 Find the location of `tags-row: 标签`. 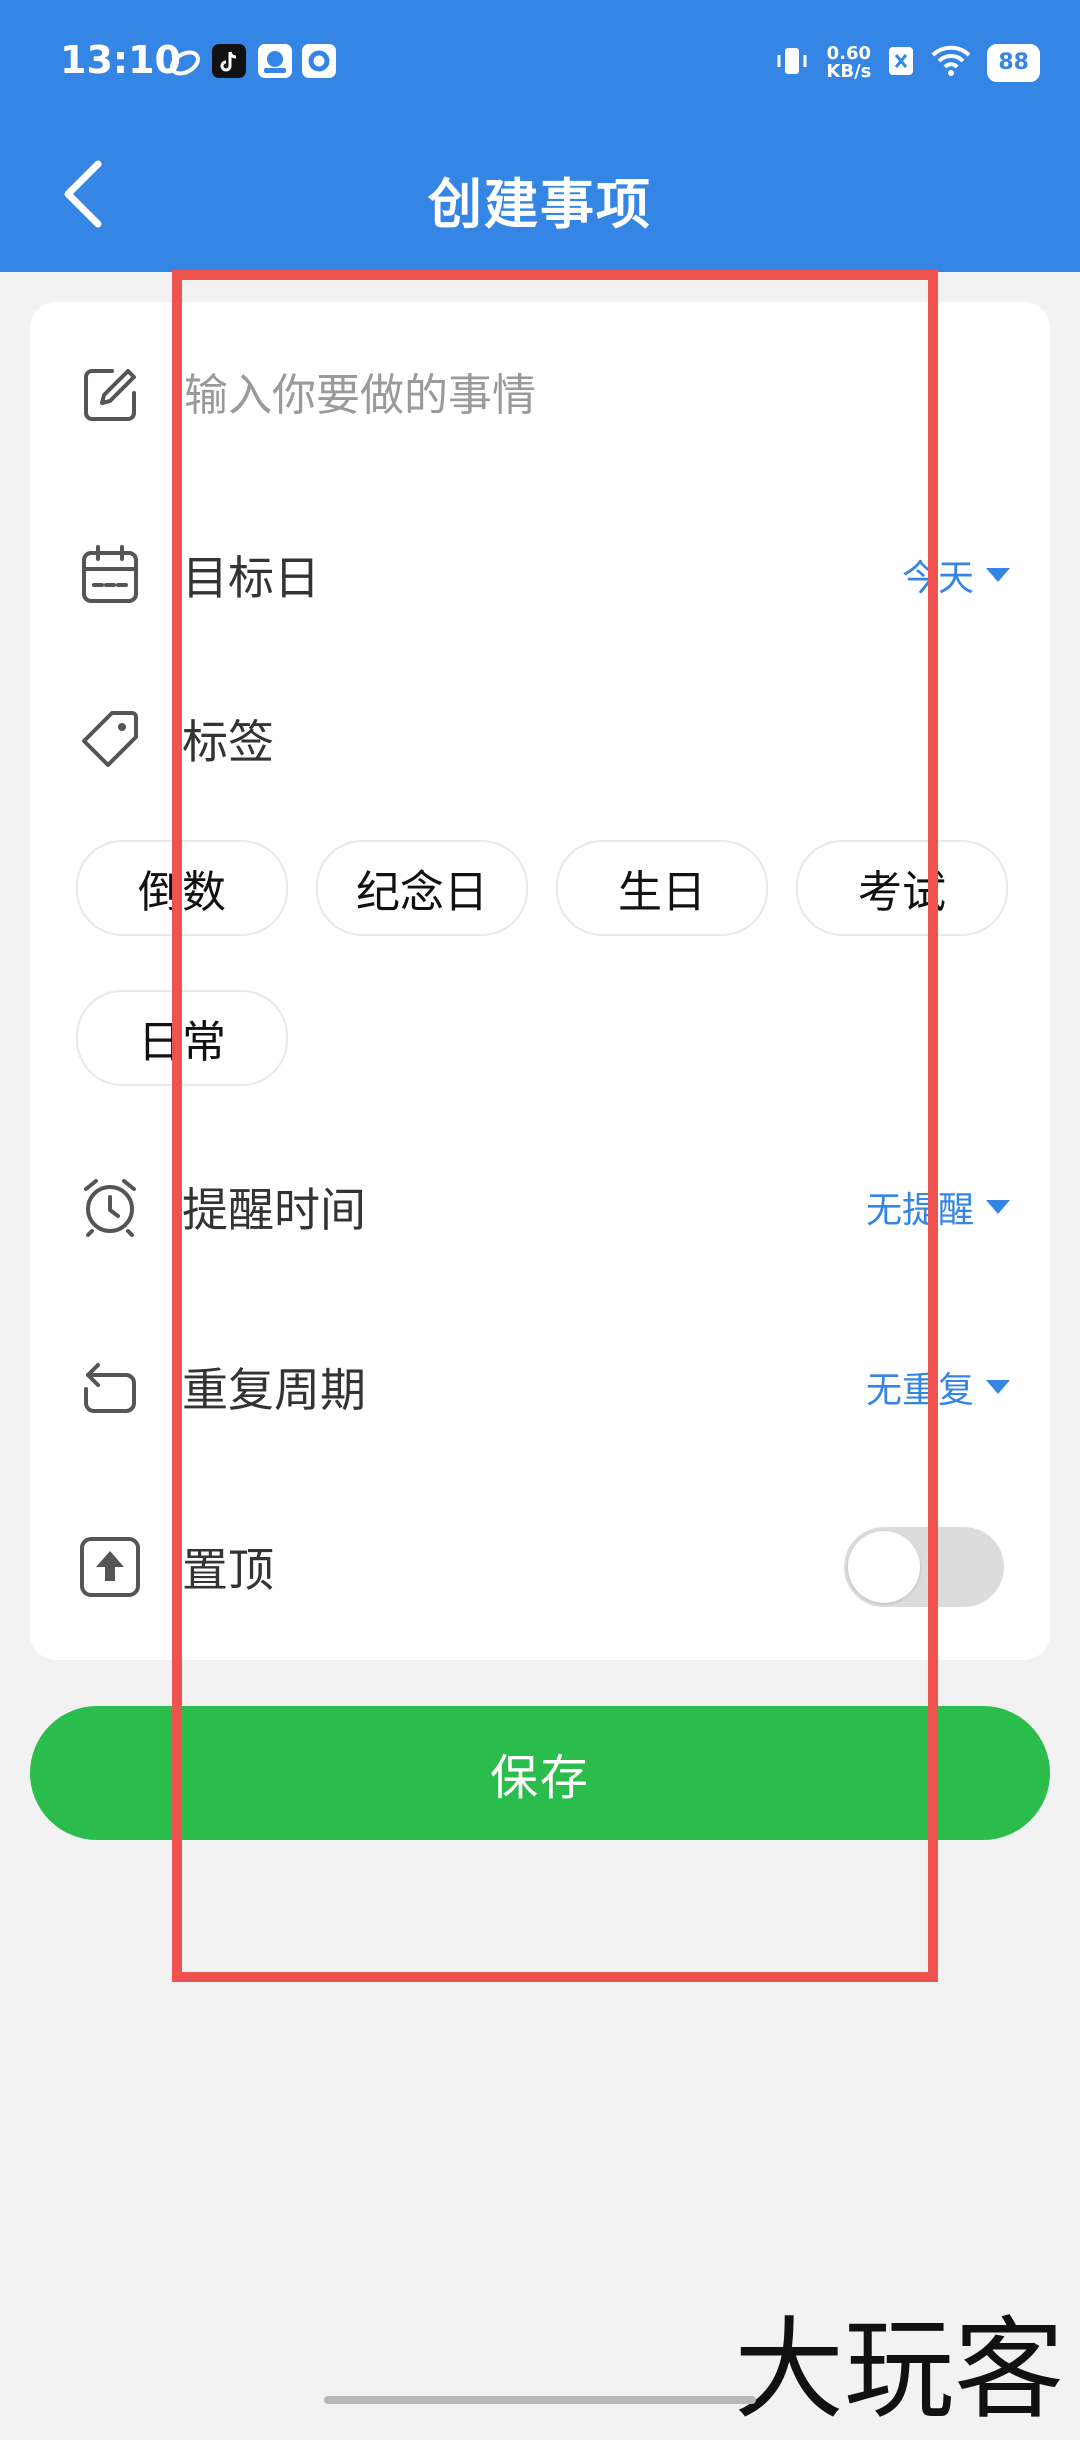

tags-row: 标签 is located at coordinates (540, 739).